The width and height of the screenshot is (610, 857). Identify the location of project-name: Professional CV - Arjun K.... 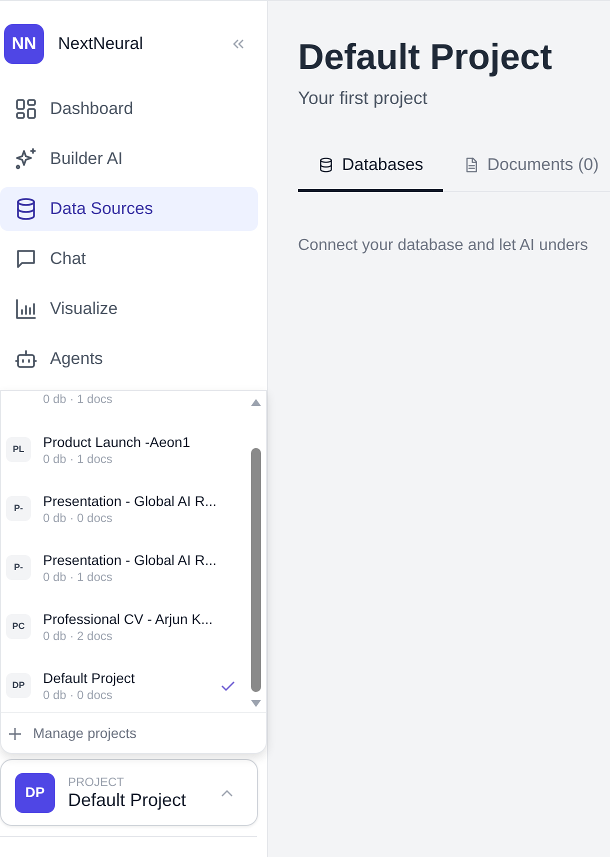
(128, 619).